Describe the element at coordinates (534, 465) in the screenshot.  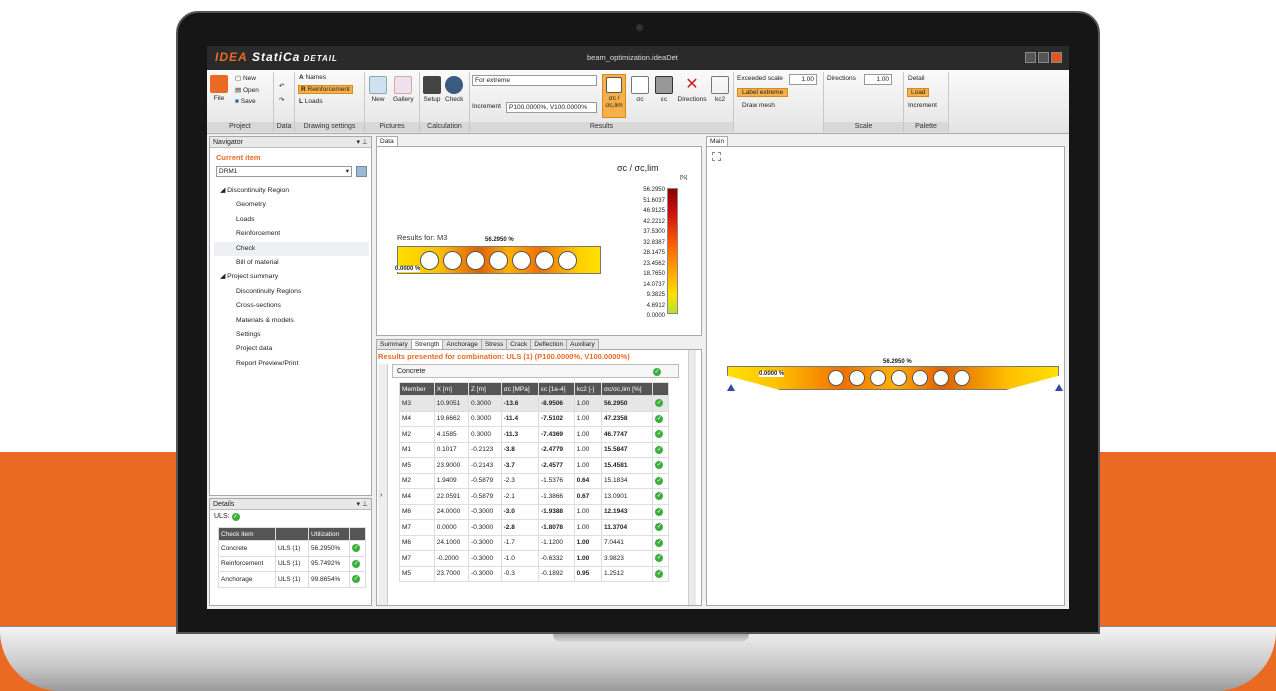
I see `table-row: M5 23.9000 -0.2143 -3.7 -2.4577 1.00 15.4581 ✓` at that location.